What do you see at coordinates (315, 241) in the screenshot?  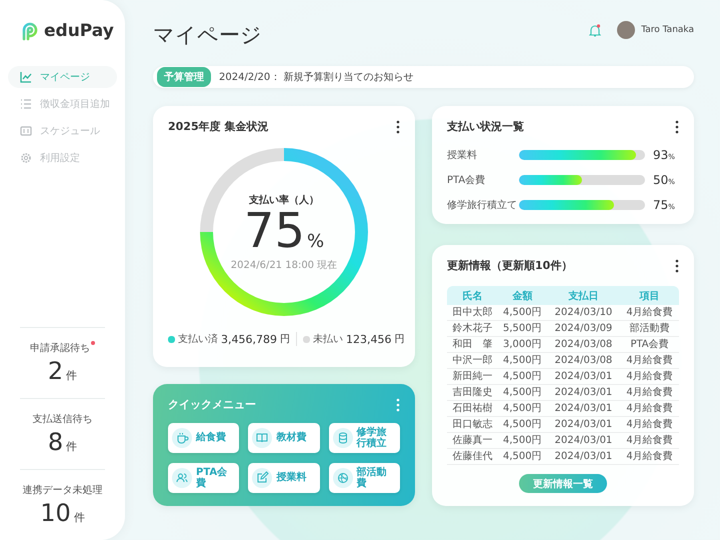 I see `rate-unit: %` at bounding box center [315, 241].